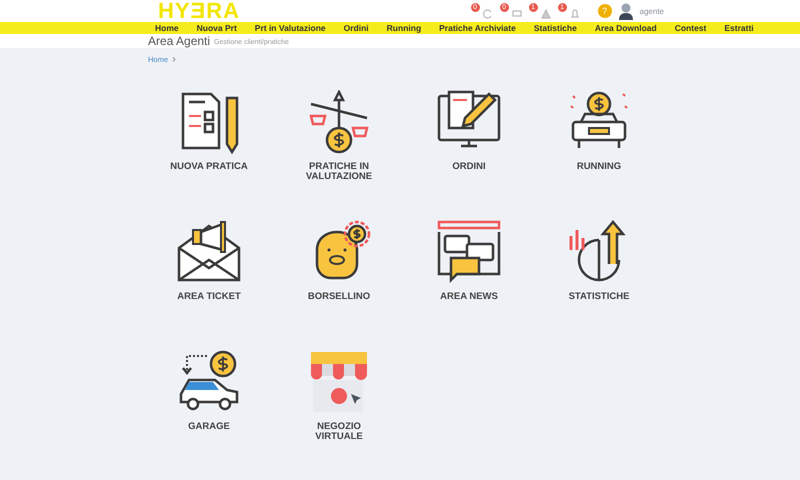 The height and width of the screenshot is (480, 800). Describe the element at coordinates (209, 285) in the screenshot. I see `dashboard-tile: AREA TICKET` at that location.